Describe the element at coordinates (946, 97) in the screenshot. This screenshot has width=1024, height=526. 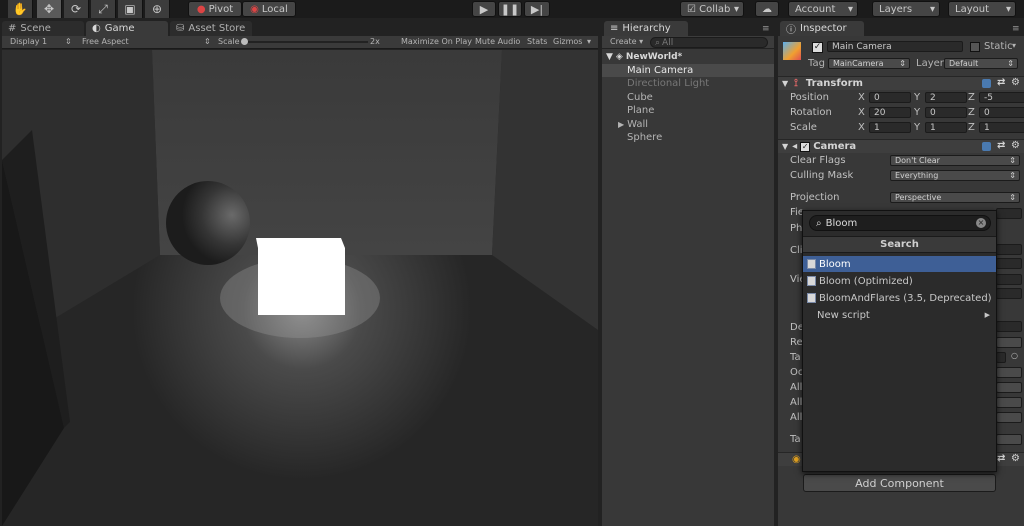
I see `transform-y-field: 2` at that location.